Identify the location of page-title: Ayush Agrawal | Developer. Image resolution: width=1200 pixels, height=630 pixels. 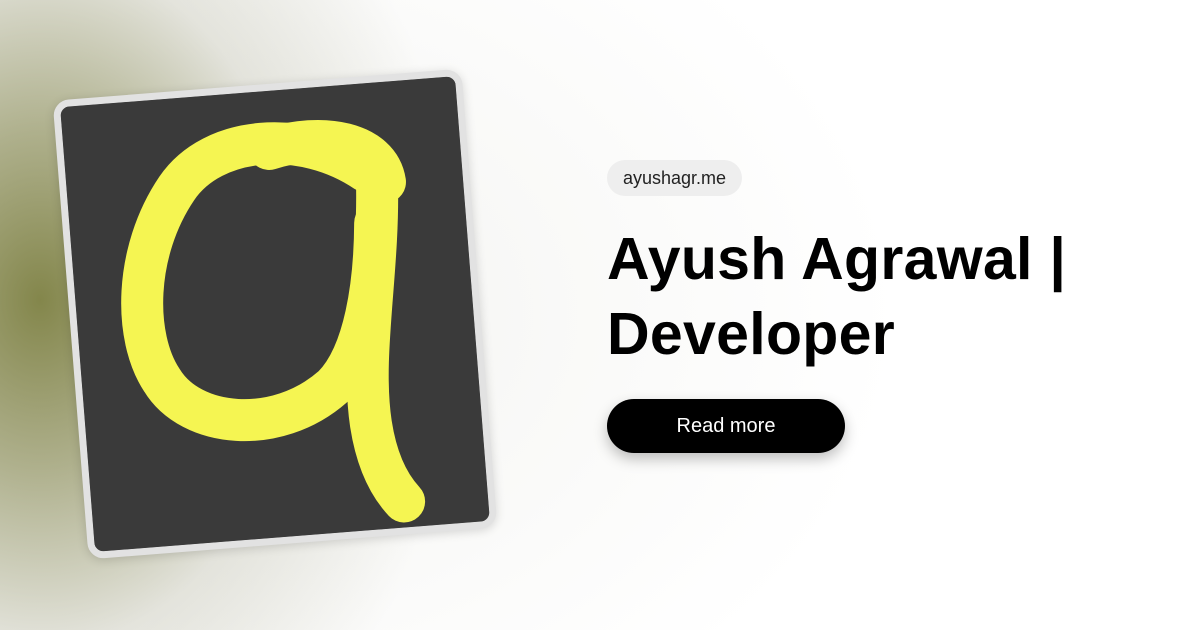
(837, 296).